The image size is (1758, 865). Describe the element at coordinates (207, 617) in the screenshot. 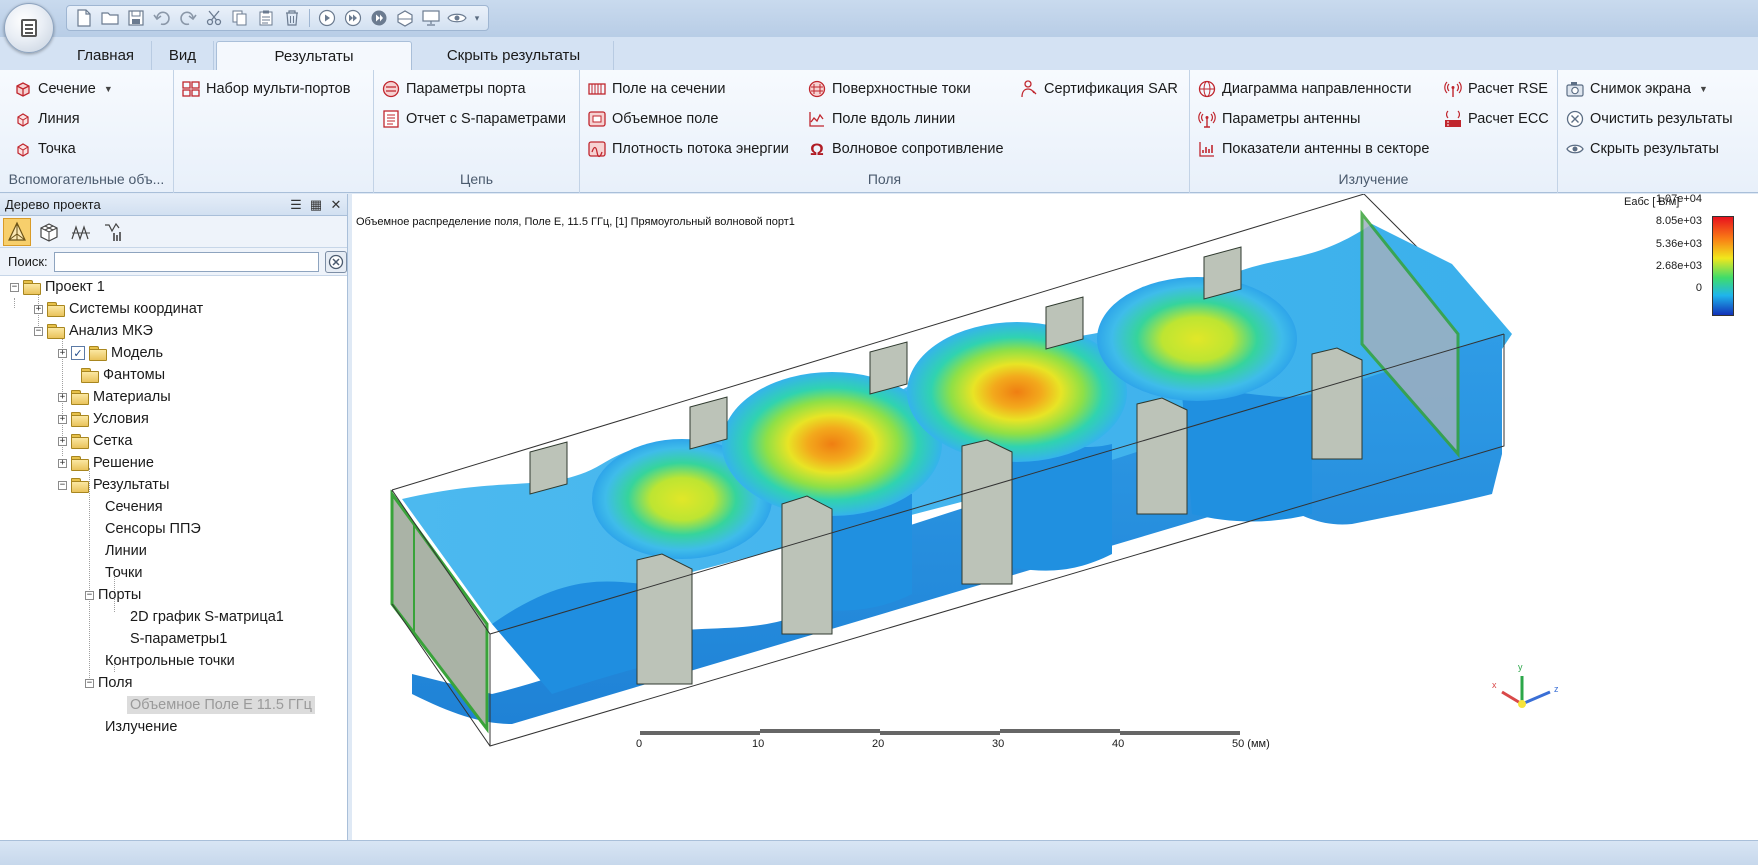

I see `tree-node-smatrix-plot: 2D график S-матрица1` at that location.